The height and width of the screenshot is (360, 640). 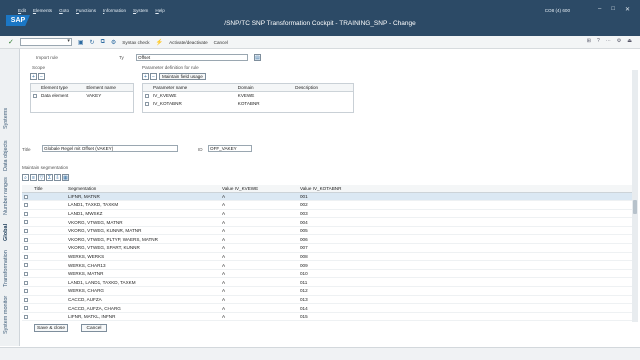 What do you see at coordinates (143, 308) in the screenshot?
I see `cell-segmentation: CACCD, AUFZA, CHARG` at bounding box center [143, 308].